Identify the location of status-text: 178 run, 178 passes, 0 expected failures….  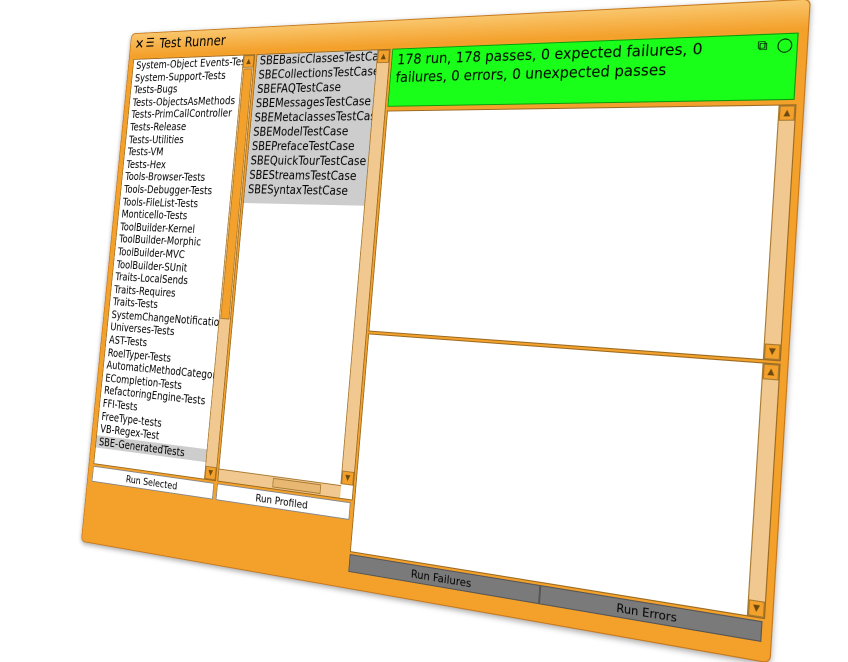
(593, 61).